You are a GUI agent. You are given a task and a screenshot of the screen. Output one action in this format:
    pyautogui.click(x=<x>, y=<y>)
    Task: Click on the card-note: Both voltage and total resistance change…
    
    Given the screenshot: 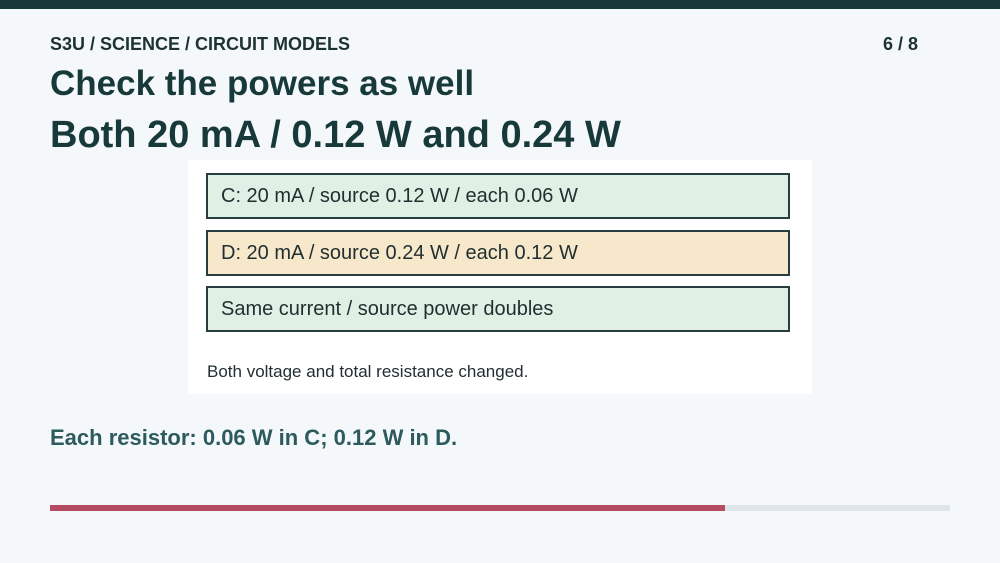 What is the action you would take?
    pyautogui.click(x=368, y=371)
    